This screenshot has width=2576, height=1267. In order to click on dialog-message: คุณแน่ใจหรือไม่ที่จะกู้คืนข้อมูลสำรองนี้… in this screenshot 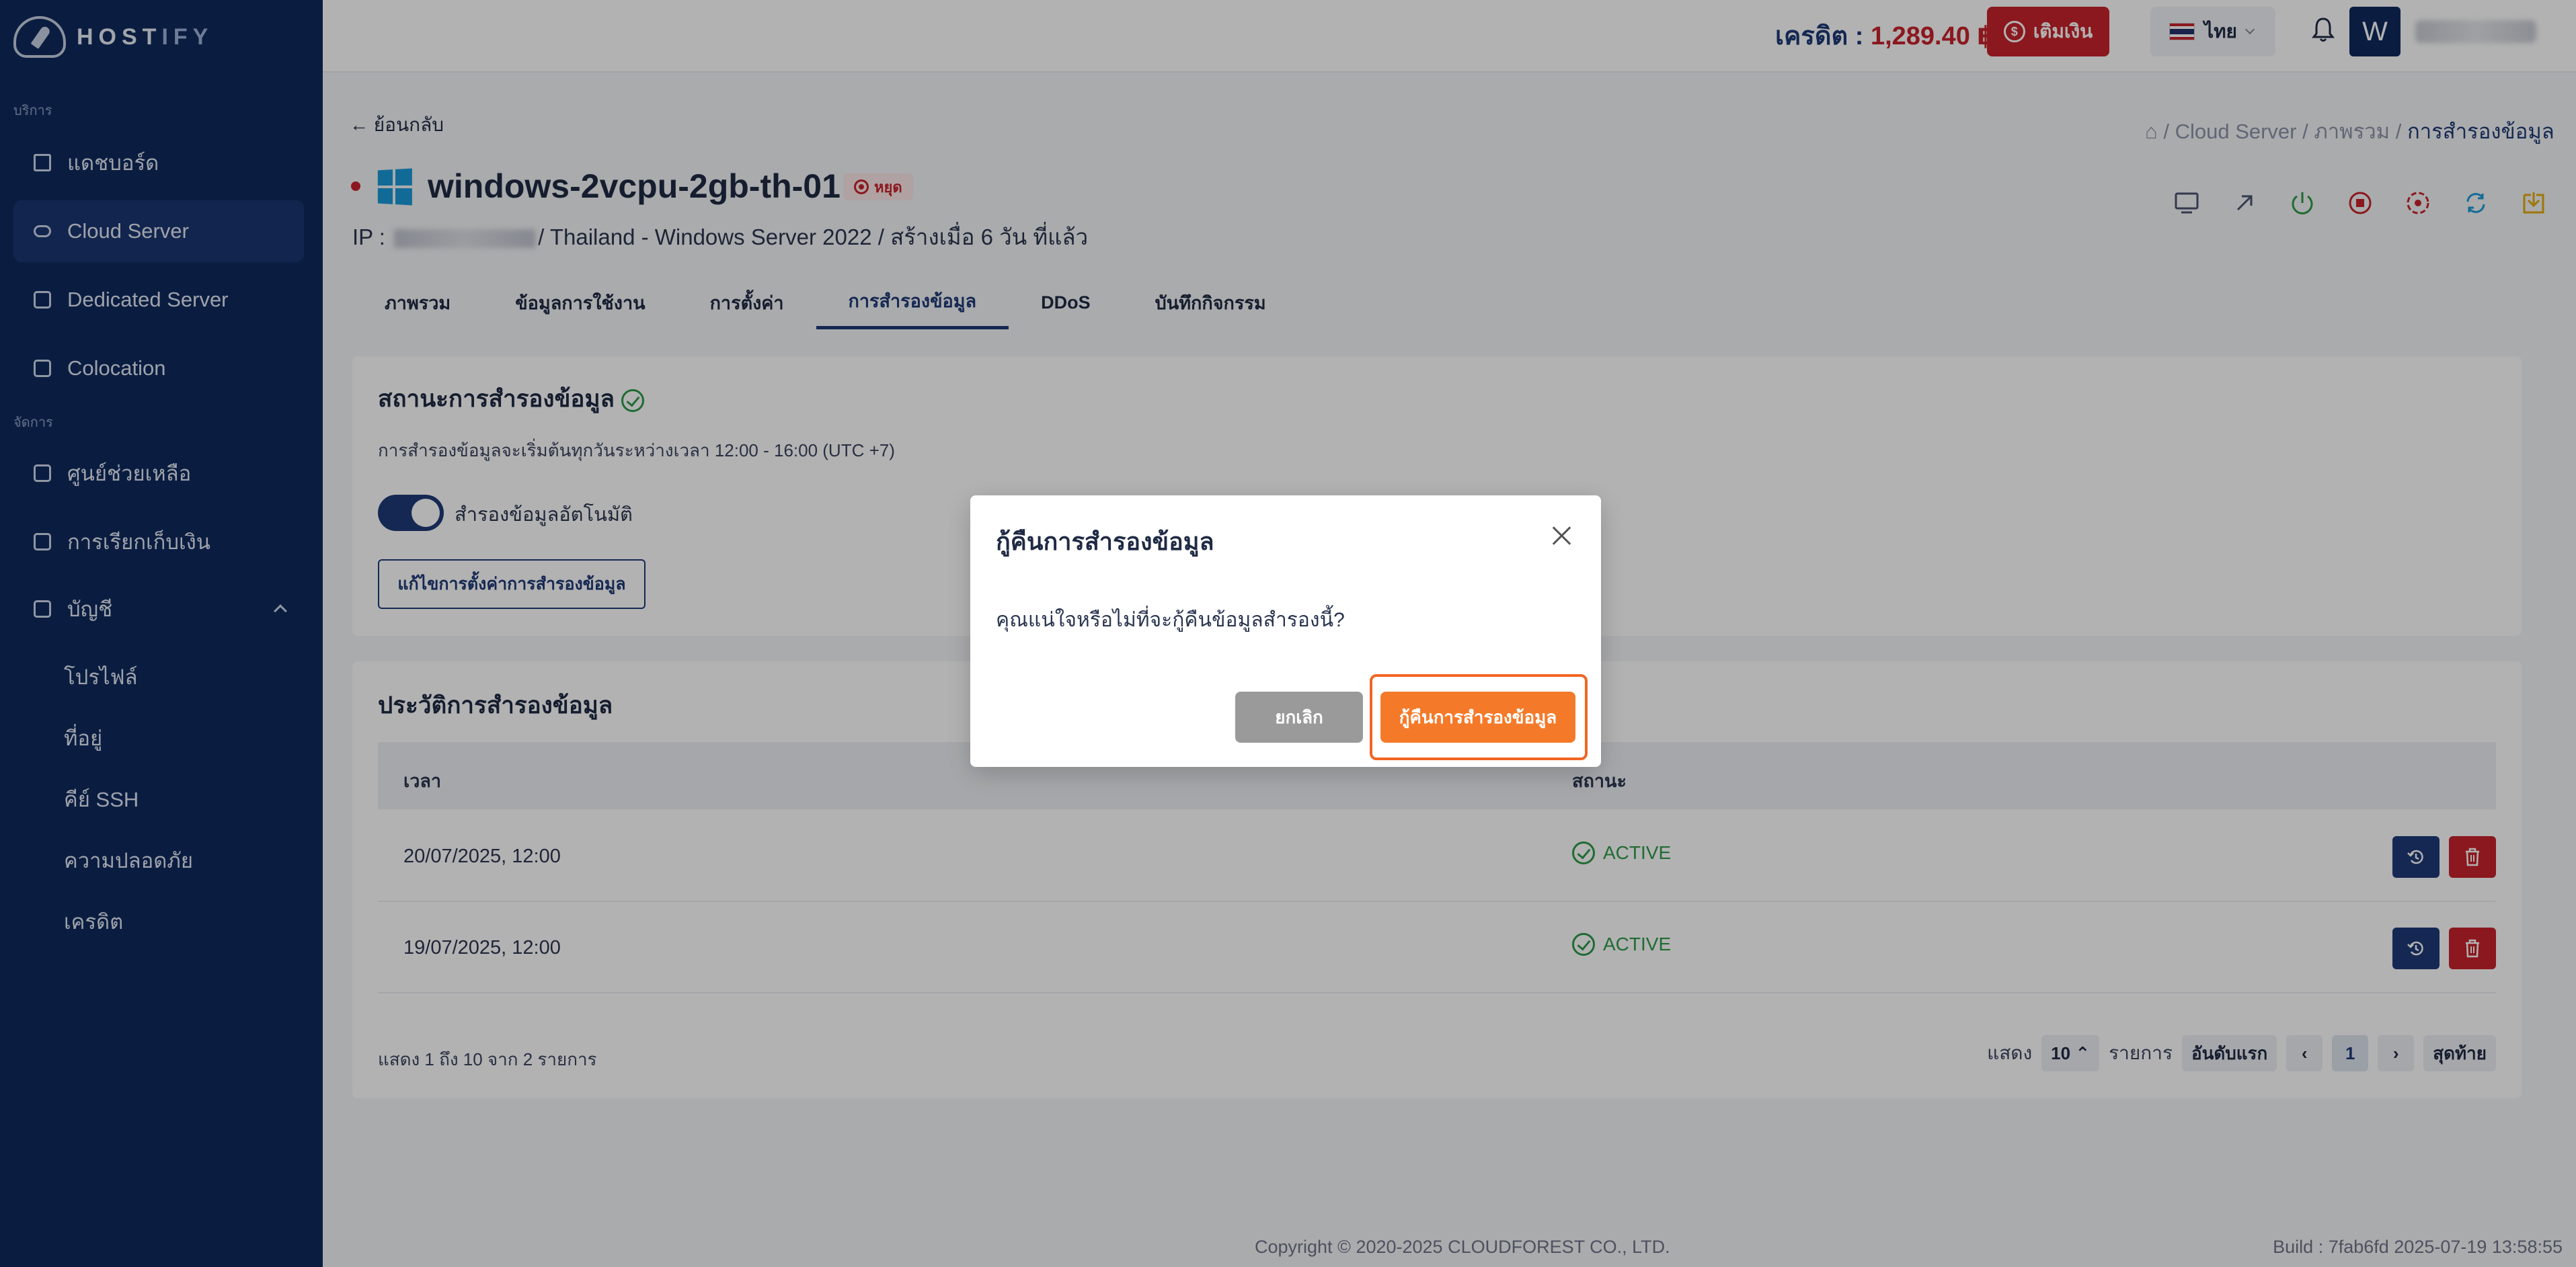, I will do `click(1170, 620)`.